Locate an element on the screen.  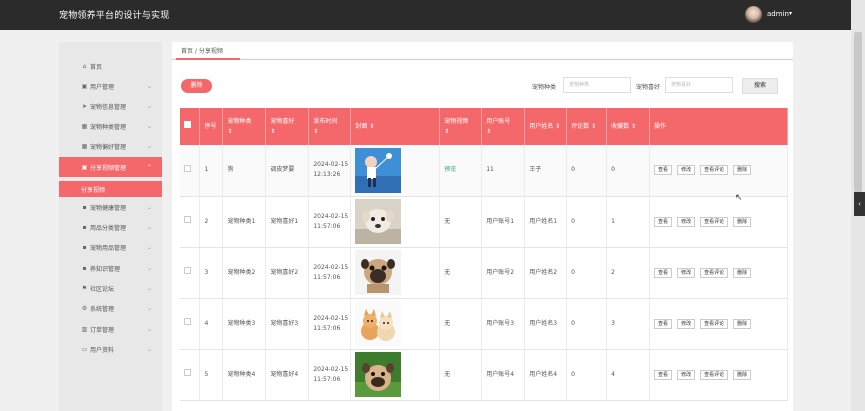
sidebar-item-12: ▥ 订单管理 ⌄ is located at coordinates (110, 329).